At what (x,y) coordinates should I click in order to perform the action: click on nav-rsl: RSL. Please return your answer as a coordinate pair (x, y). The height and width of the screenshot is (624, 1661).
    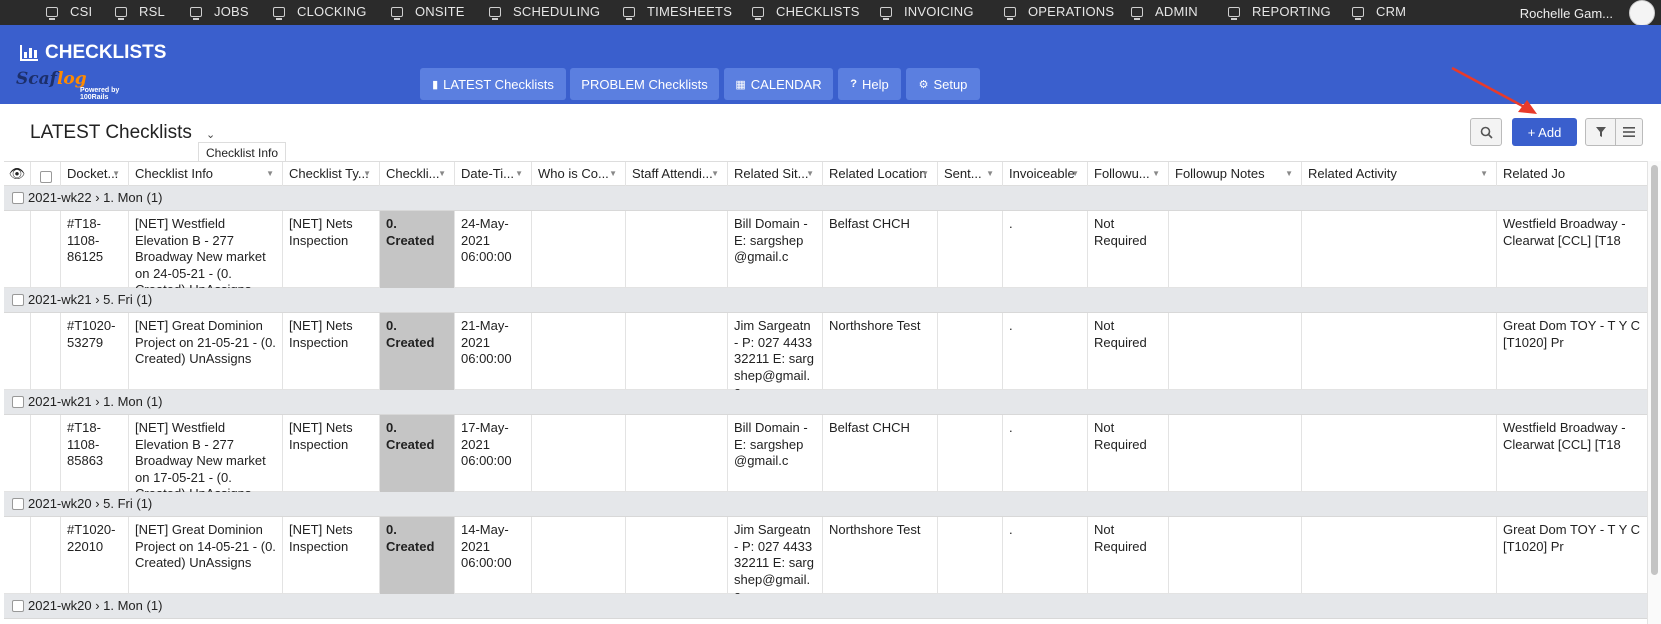
    Looking at the image, I should click on (140, 12).